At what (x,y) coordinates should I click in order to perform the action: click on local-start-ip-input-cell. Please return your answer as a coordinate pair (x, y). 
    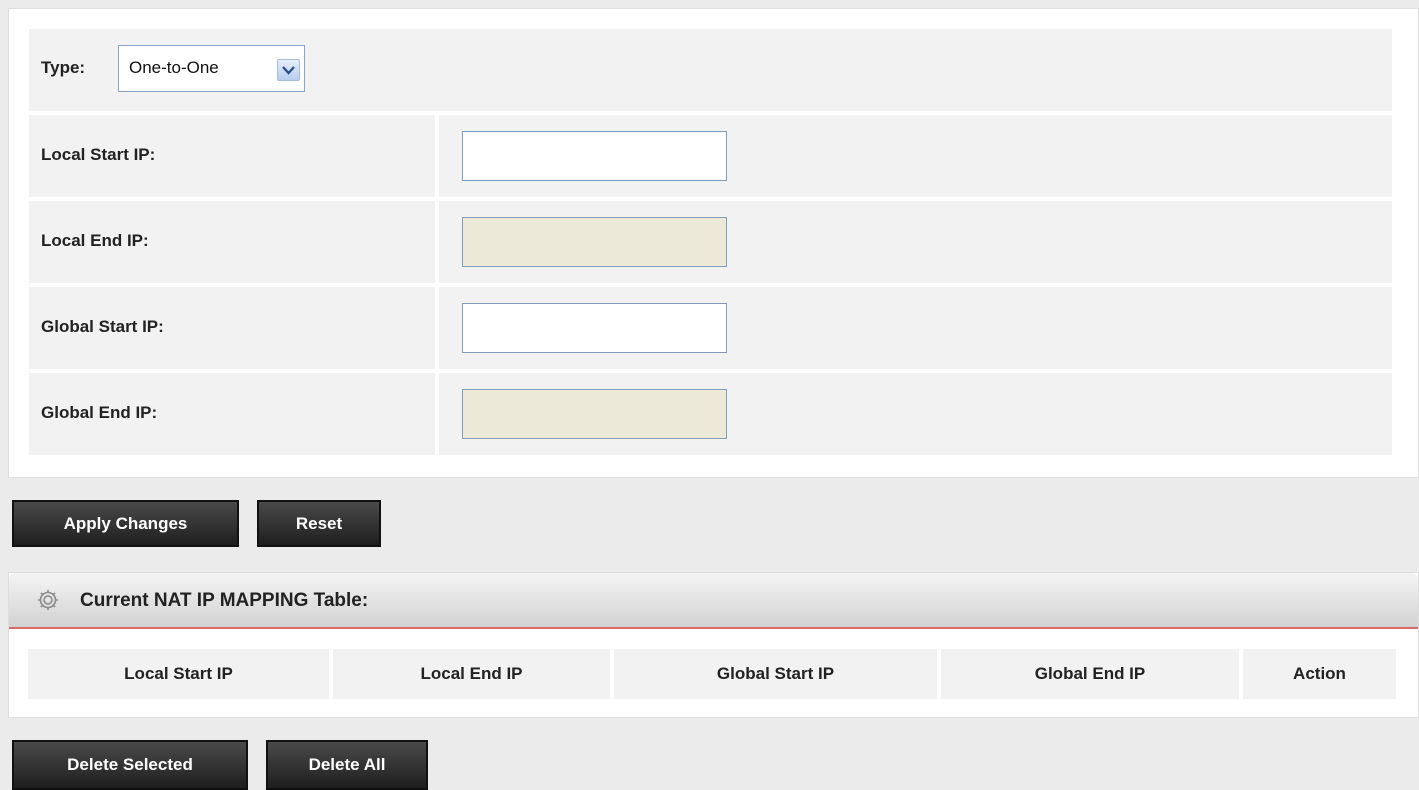
    Looking at the image, I should click on (915, 156).